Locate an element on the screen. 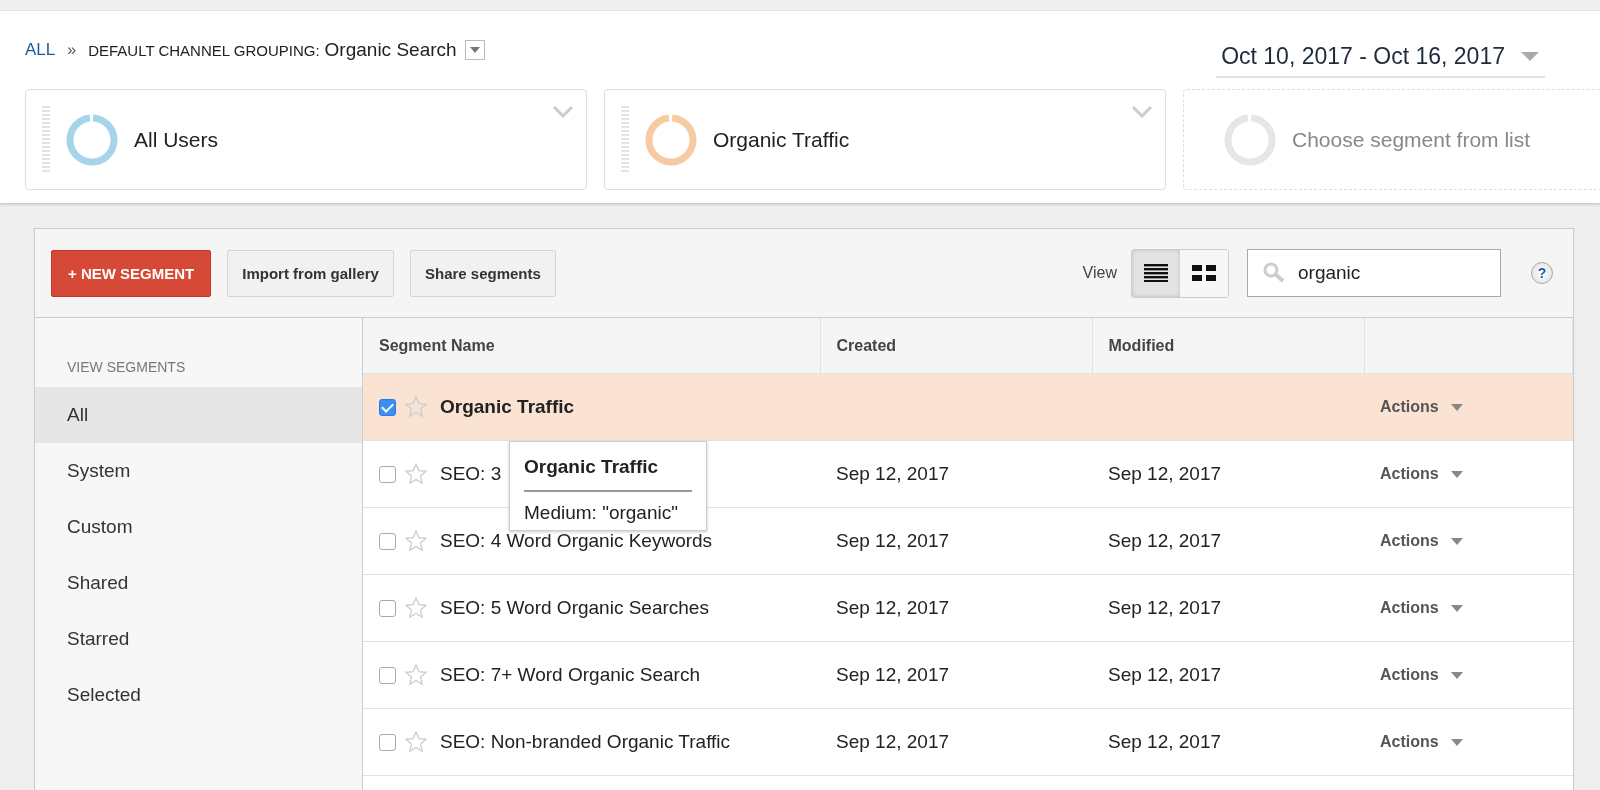 This screenshot has width=1600, height=790. search-icon is located at coordinates (1274, 273).